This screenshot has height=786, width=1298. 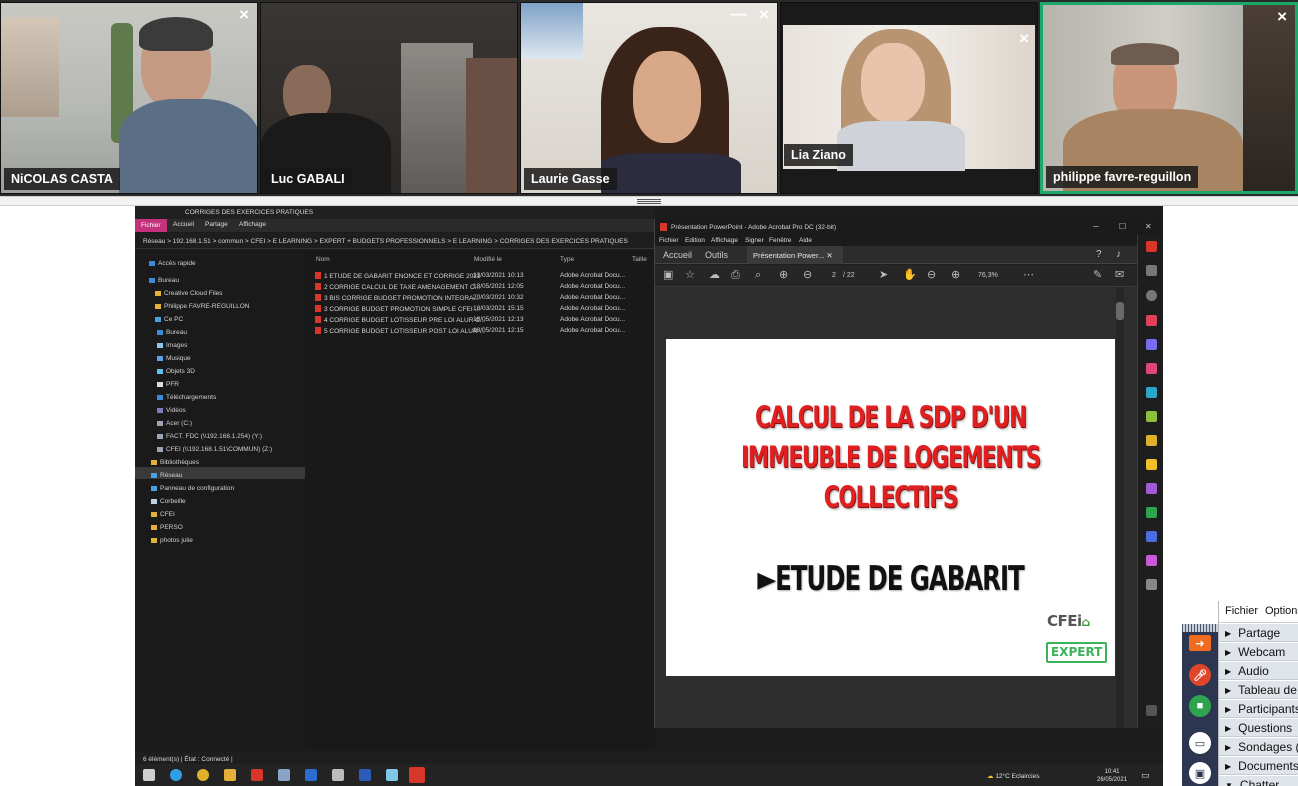 I want to click on nav-item: Musique, so click(x=174, y=358).